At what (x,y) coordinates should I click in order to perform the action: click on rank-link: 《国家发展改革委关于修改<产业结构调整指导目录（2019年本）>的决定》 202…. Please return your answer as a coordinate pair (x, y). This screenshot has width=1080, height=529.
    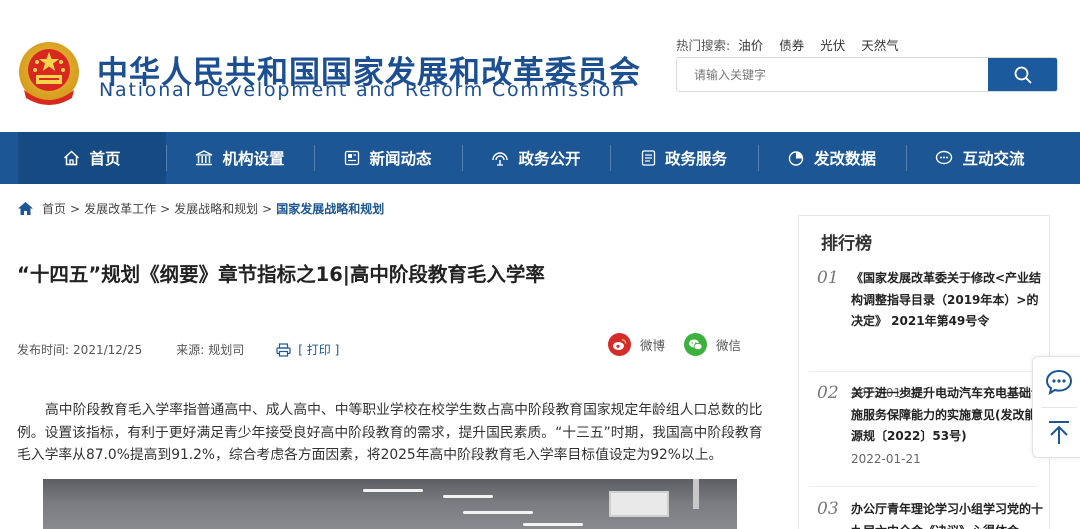
    Looking at the image, I should click on (949, 300).